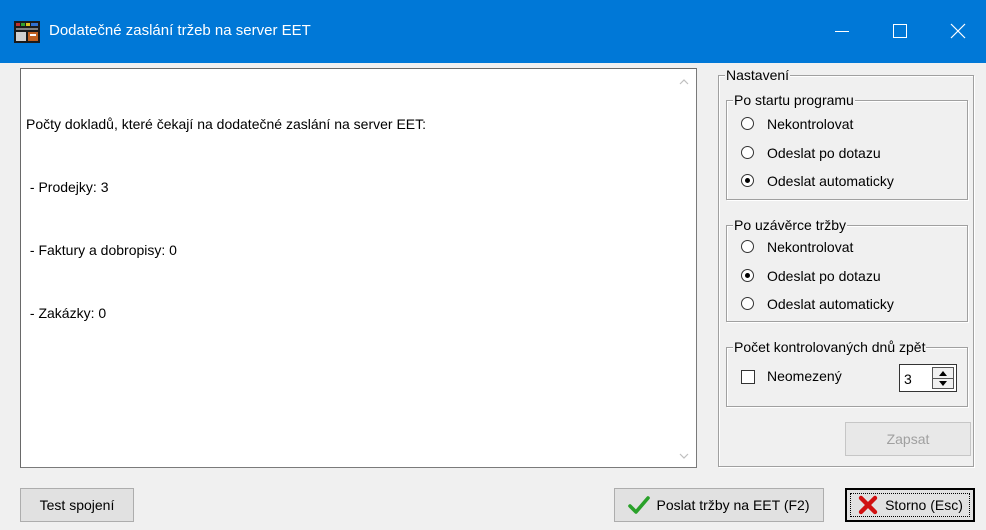 This screenshot has height=530, width=986. I want to click on days-back-value: 3, so click(908, 379).